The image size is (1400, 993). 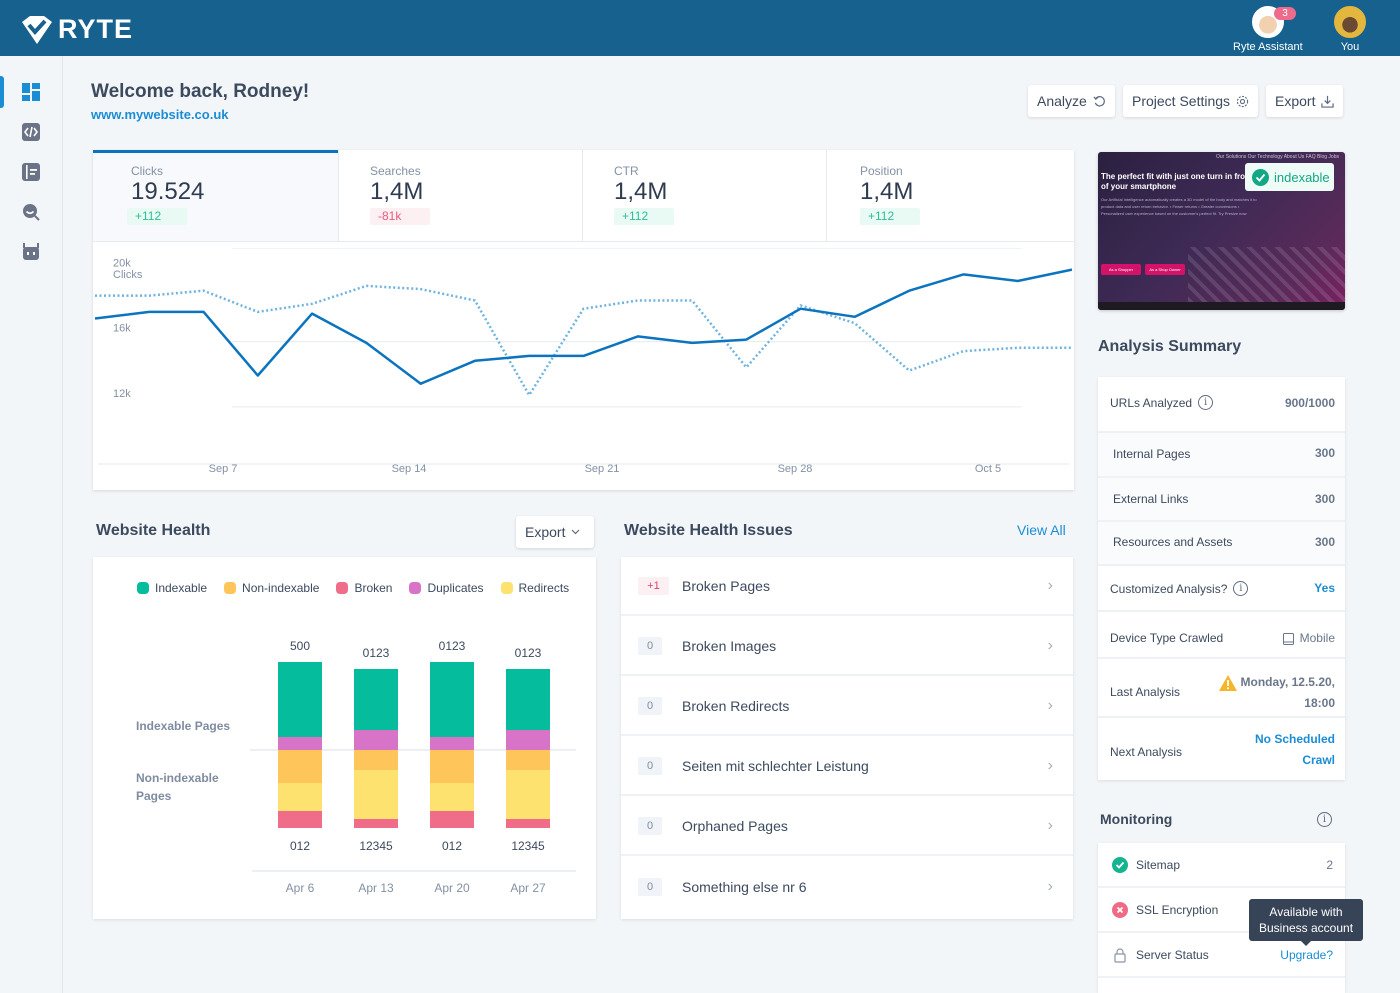 What do you see at coordinates (1306, 922) in the screenshot?
I see `upgrade-tooltip: Available with Business account` at bounding box center [1306, 922].